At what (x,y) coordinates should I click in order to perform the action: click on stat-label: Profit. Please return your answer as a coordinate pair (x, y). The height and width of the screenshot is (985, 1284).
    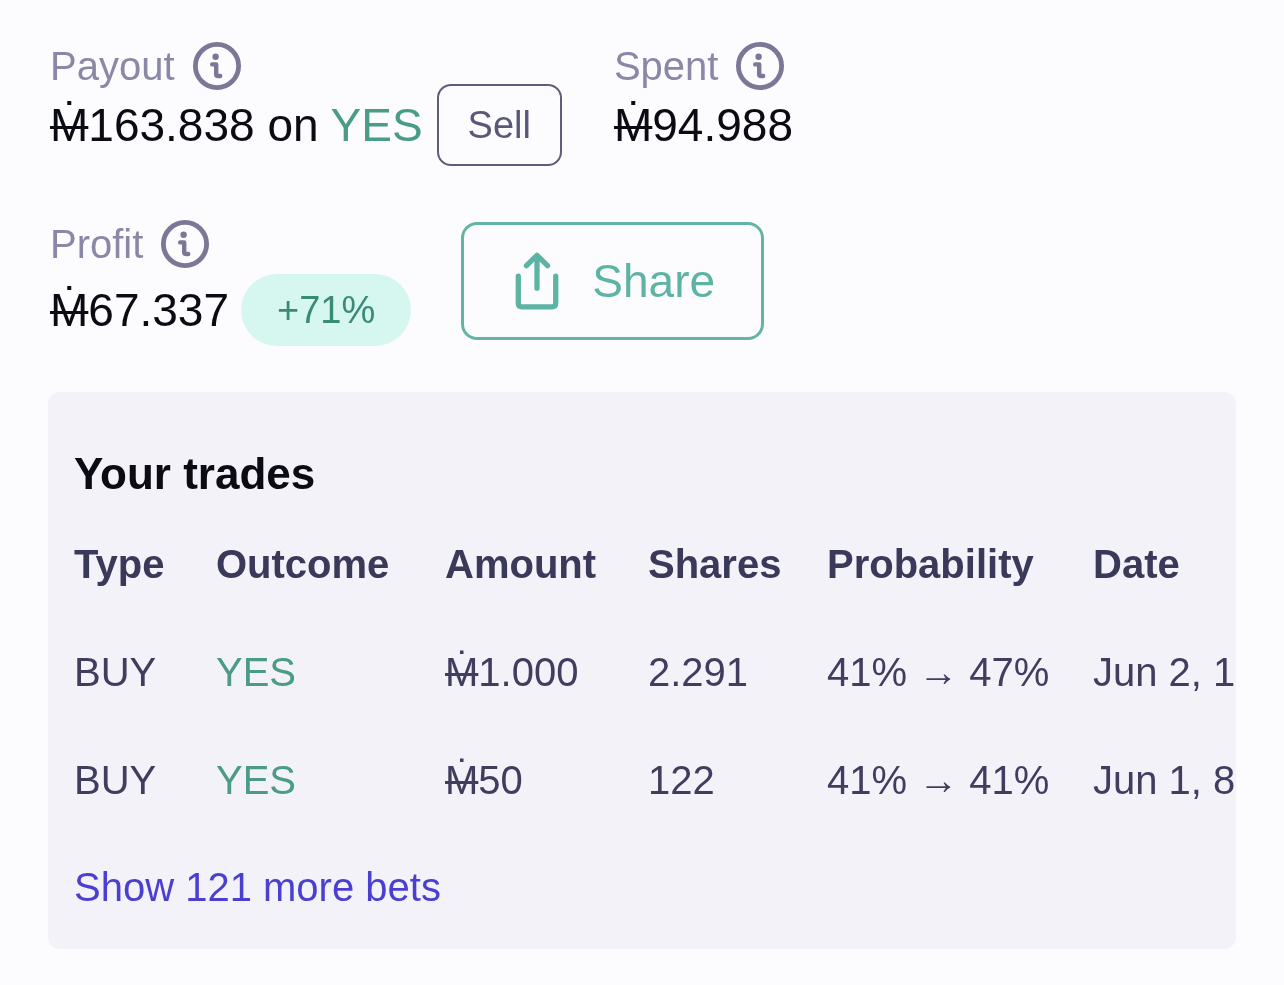
    Looking at the image, I should click on (97, 244).